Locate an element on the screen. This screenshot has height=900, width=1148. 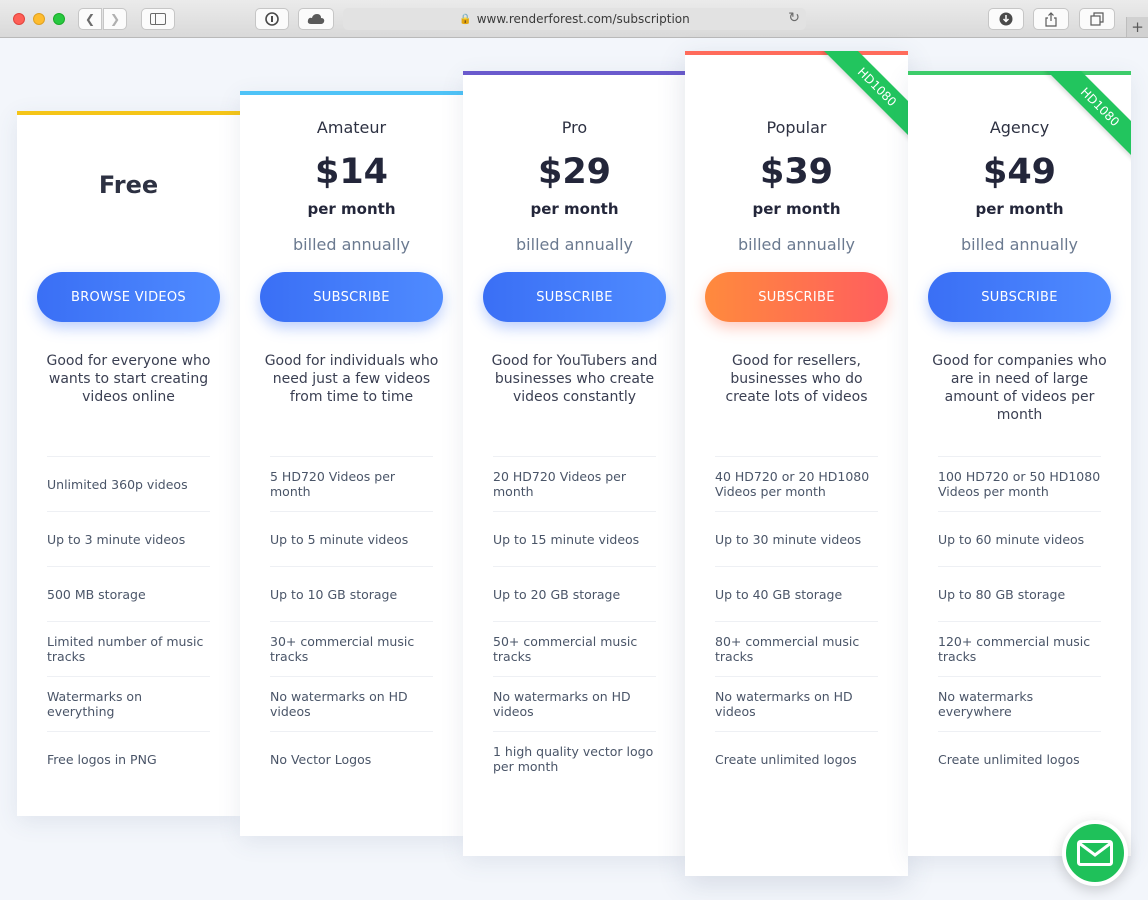
sidebar-toggle-button is located at coordinates (158, 19).